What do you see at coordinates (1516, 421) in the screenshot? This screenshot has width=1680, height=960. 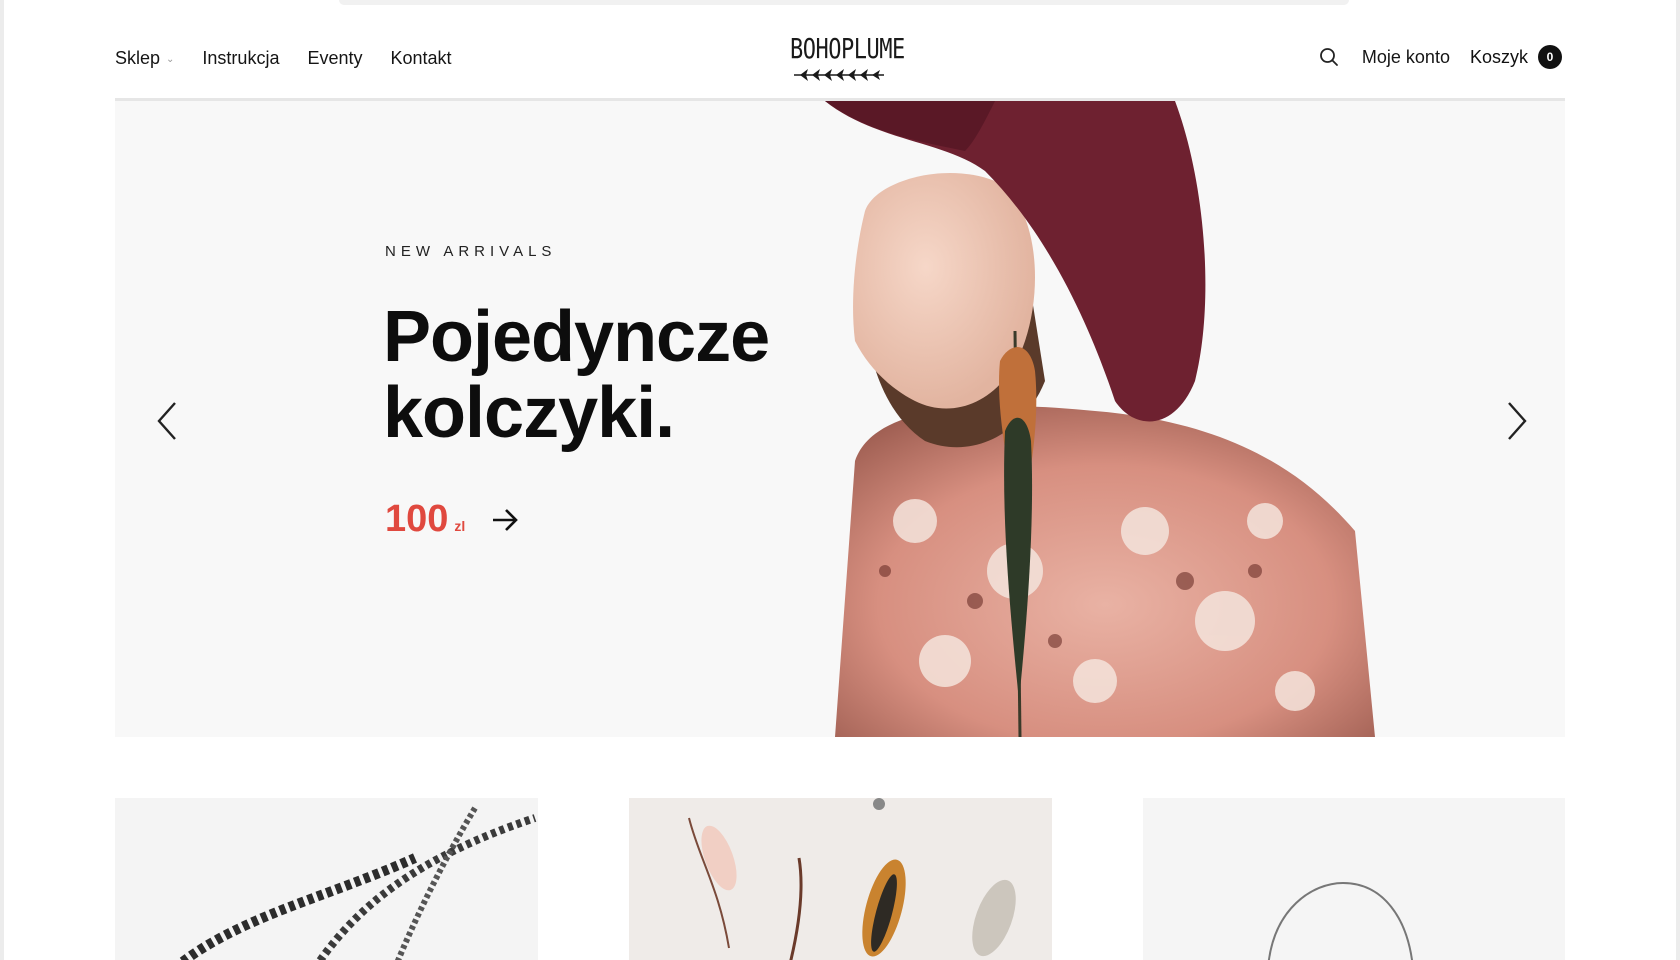 I see `chevron-right-icon` at bounding box center [1516, 421].